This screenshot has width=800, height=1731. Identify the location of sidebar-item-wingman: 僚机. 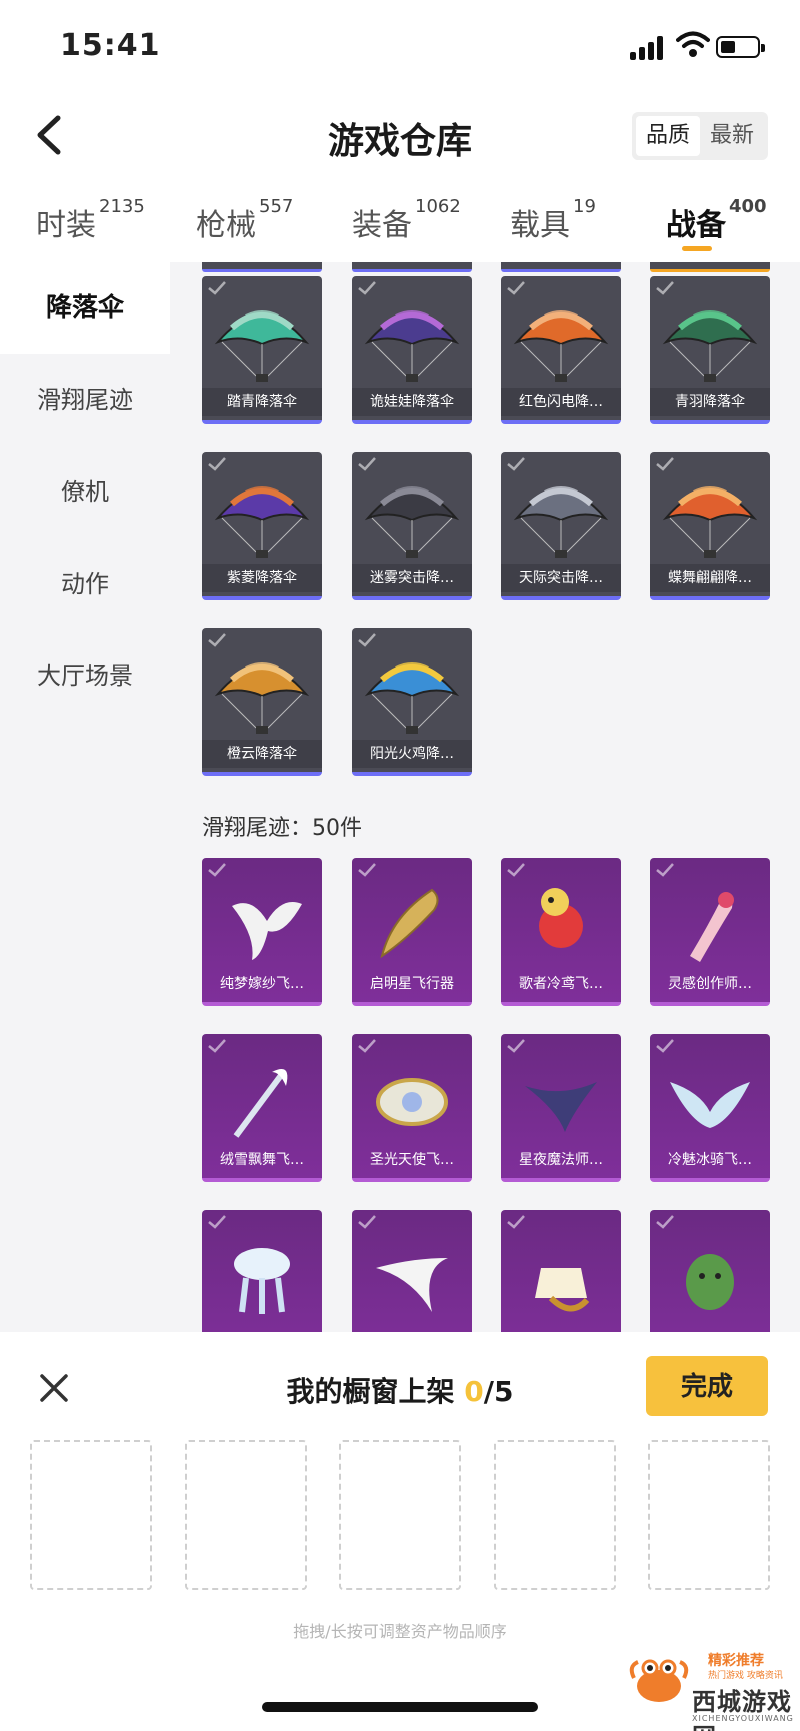
(85, 492).